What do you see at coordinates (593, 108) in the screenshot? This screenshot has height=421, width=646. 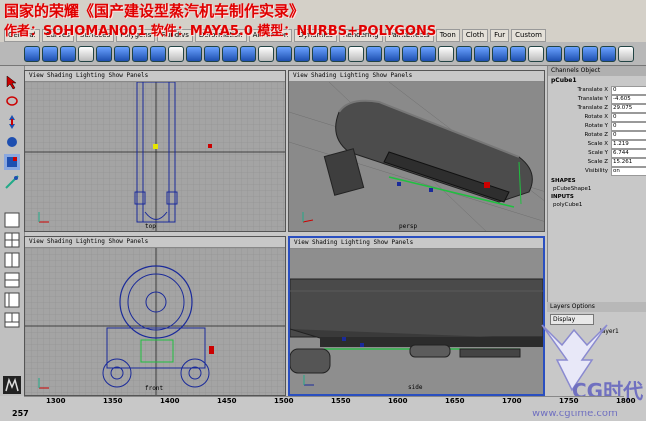 I see `channel-attr-name: Translate Z` at bounding box center [593, 108].